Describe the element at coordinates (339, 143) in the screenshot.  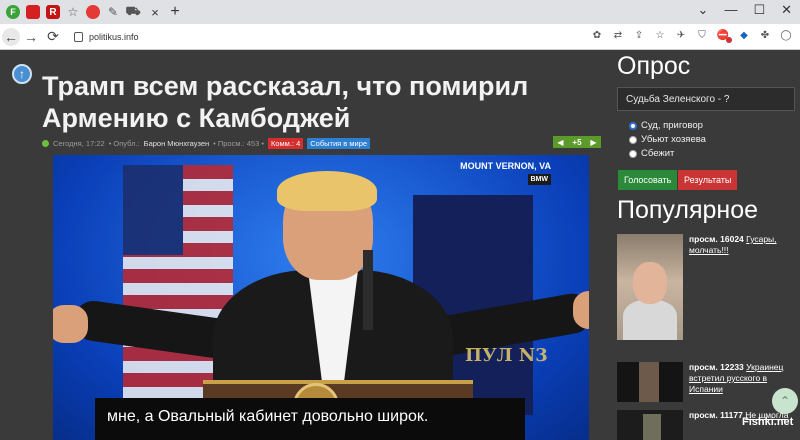
I see `category-badge: События в мире` at that location.